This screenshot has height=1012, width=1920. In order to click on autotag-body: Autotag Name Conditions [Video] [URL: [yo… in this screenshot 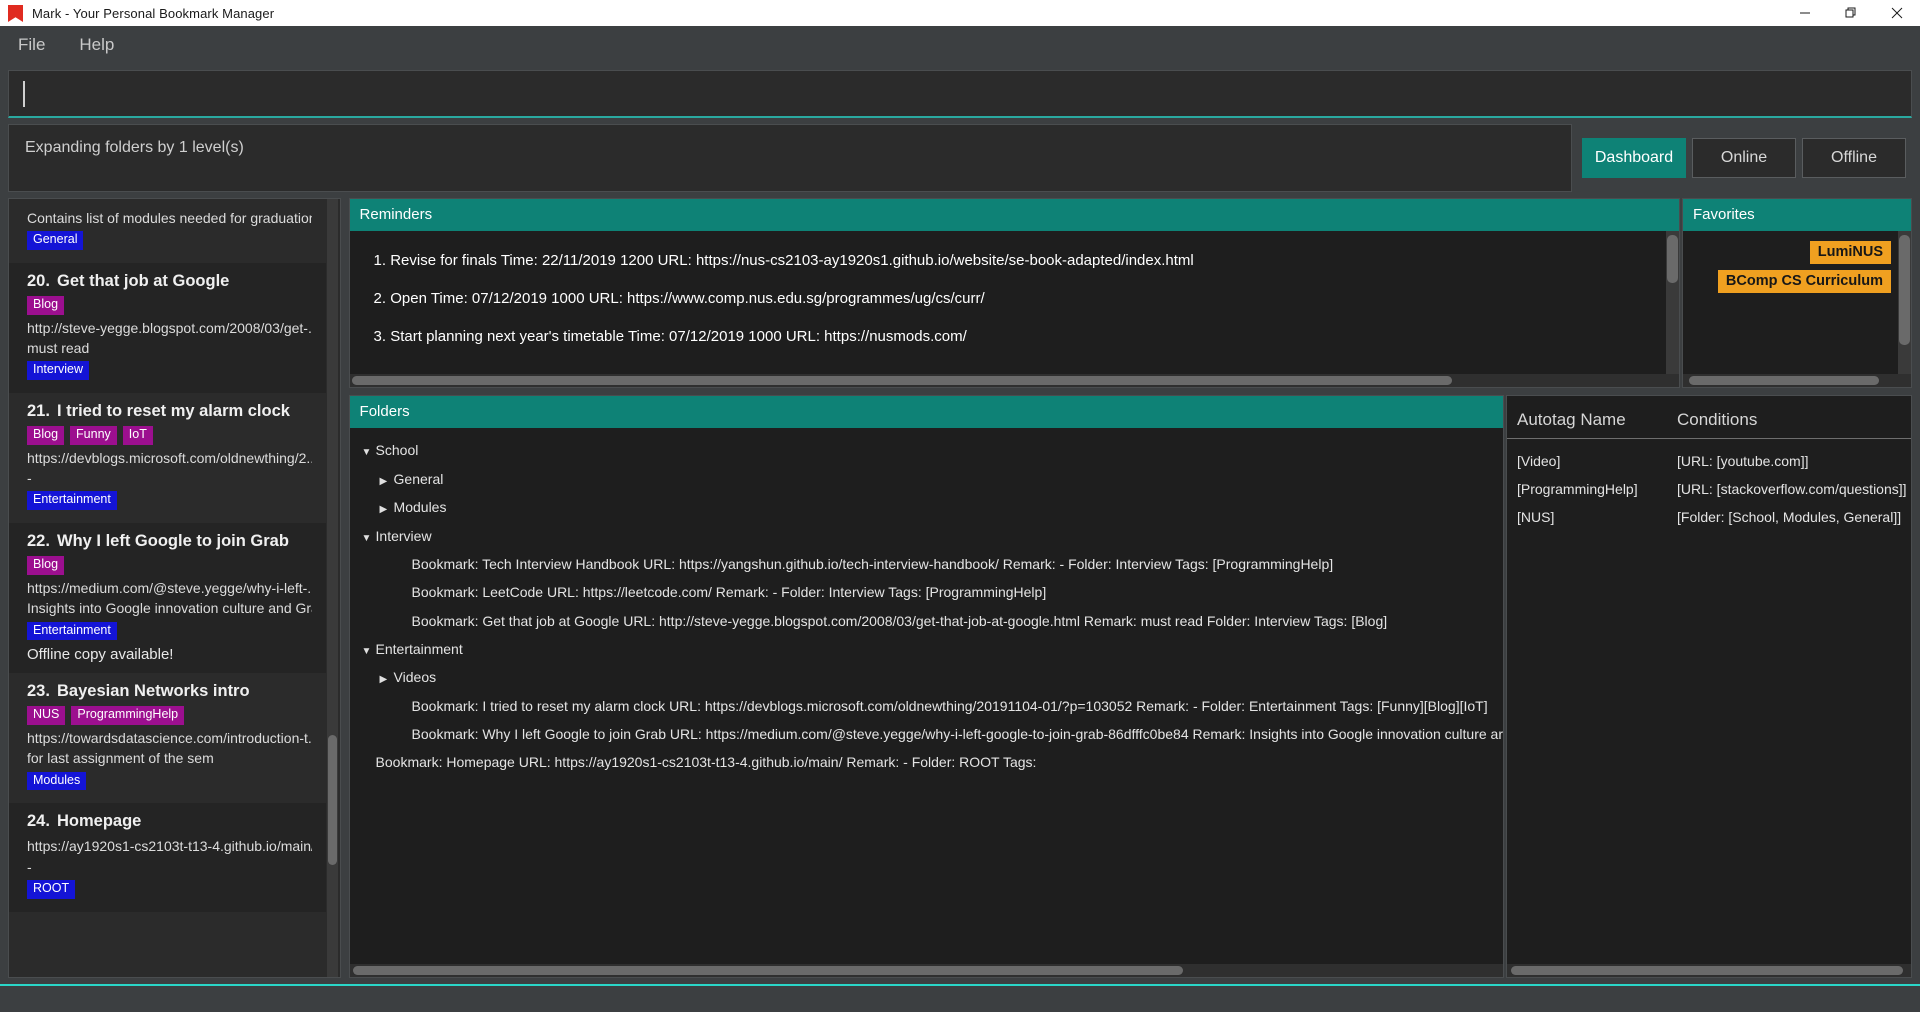, I will do `click(1709, 680)`.